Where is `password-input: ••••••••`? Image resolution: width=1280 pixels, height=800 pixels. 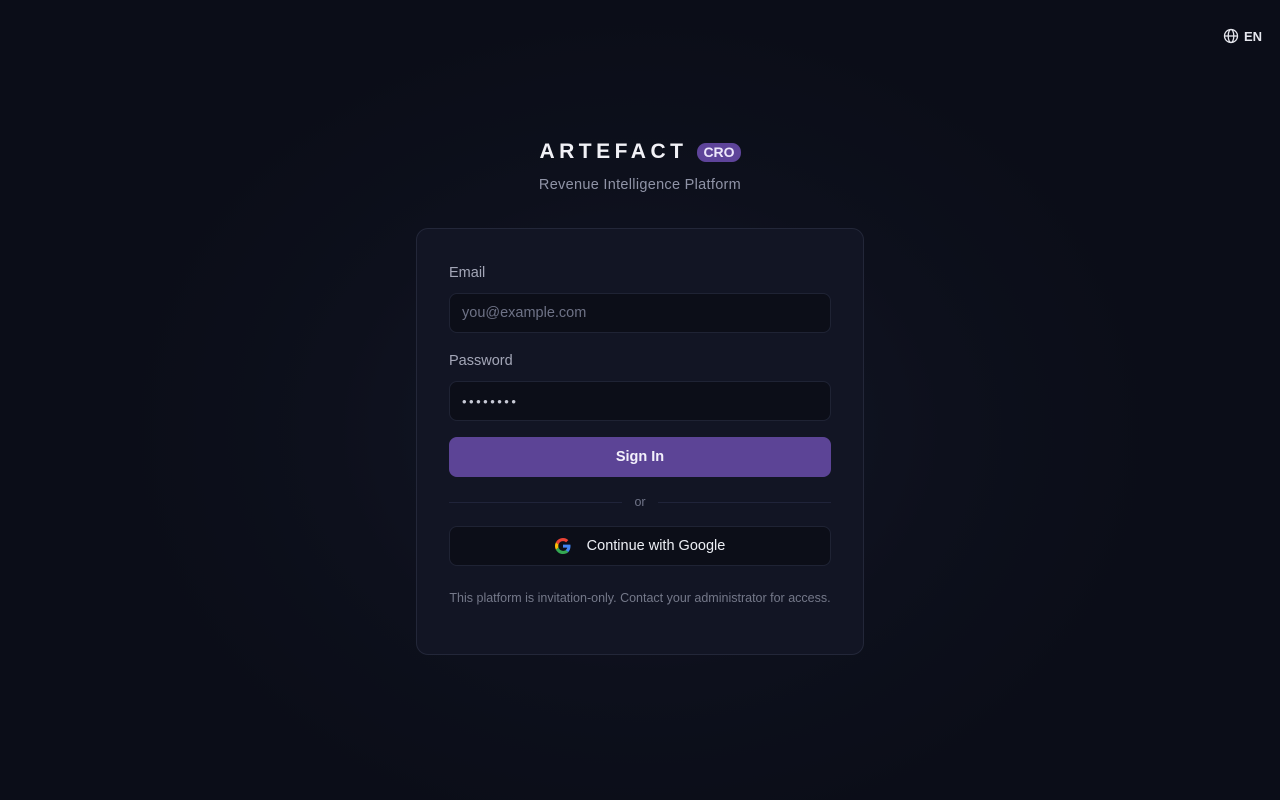 password-input: •••••••• is located at coordinates (640, 401).